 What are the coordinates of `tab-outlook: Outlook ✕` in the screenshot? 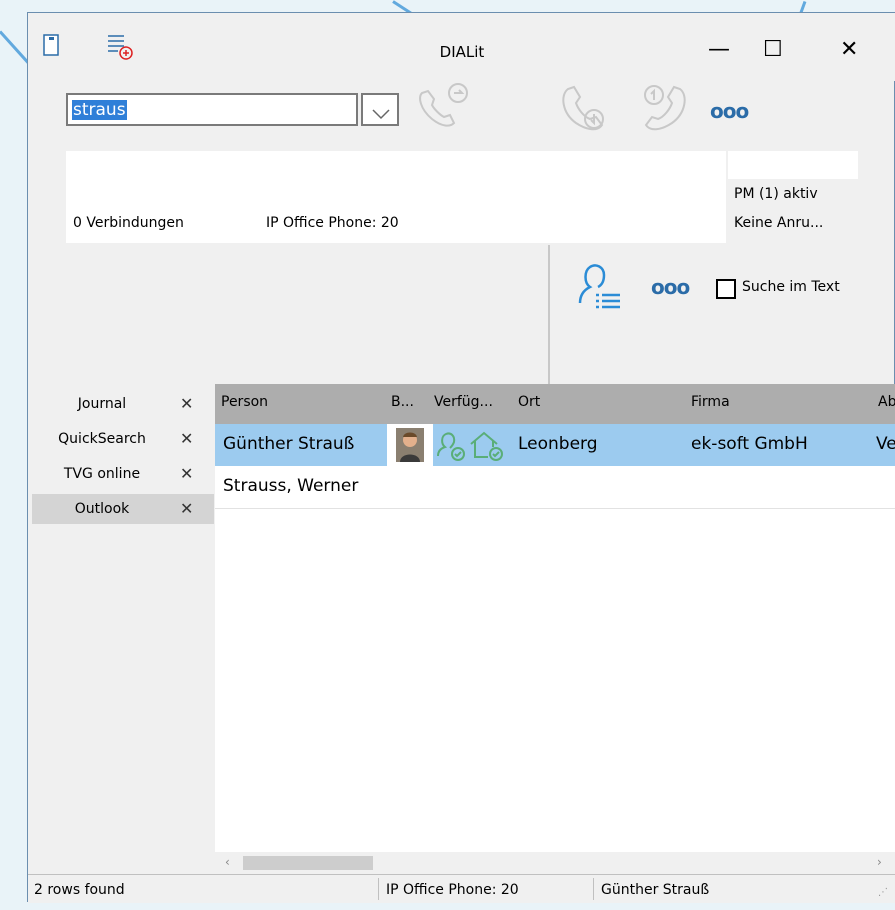 It's located at (123, 509).